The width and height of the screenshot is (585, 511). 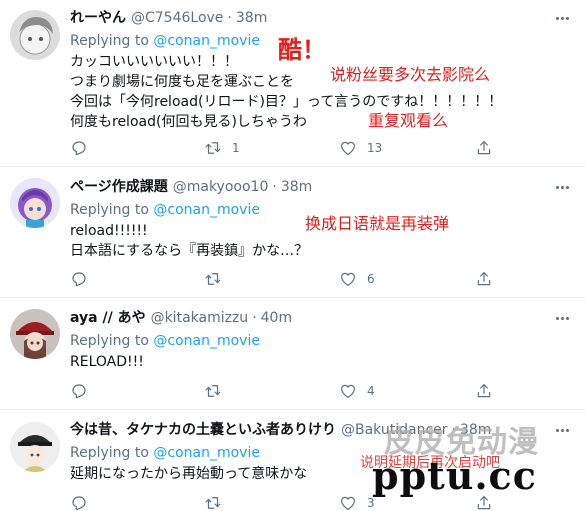 What do you see at coordinates (109, 231) in the screenshot?
I see `tweet-line: reload!!!!!!` at bounding box center [109, 231].